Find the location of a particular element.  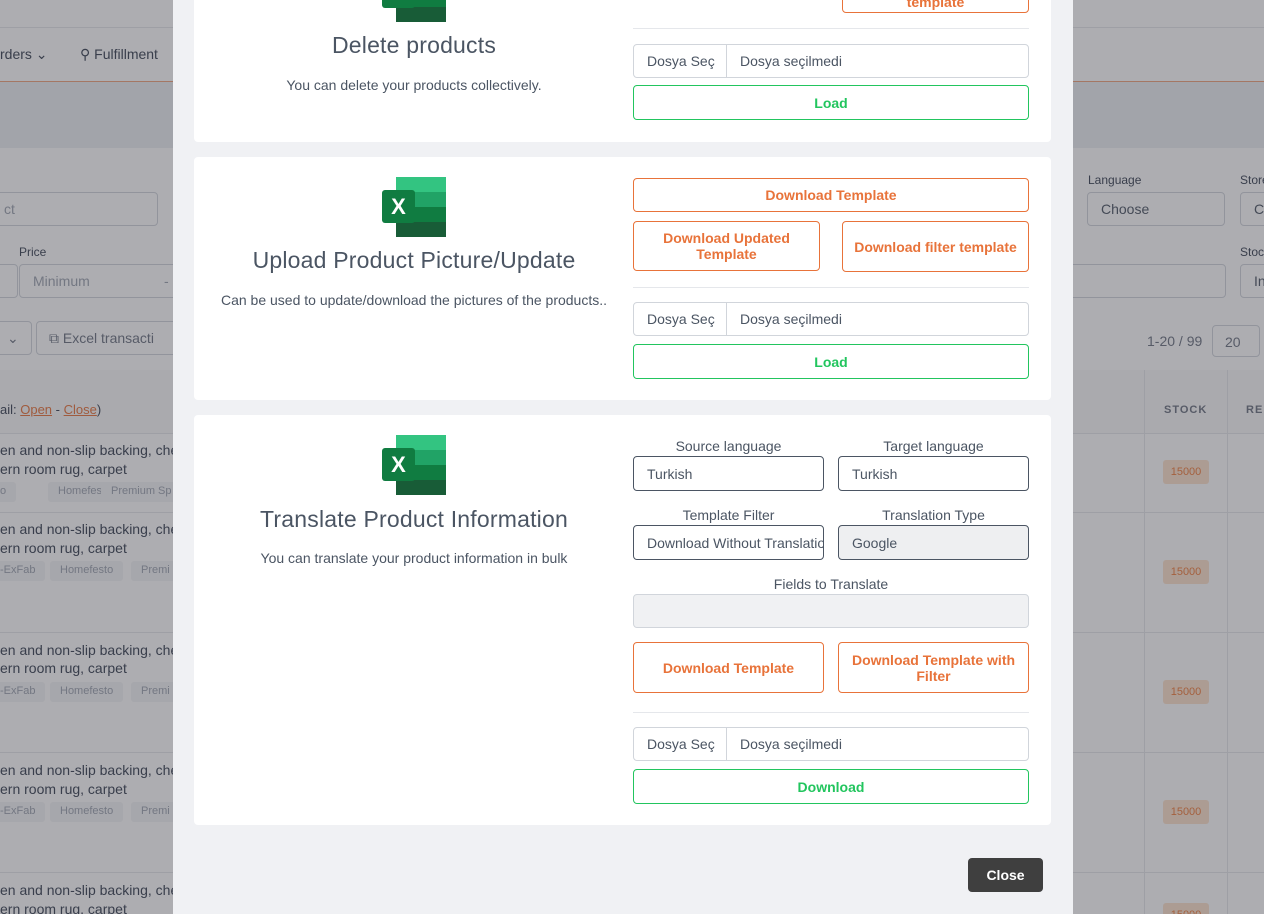

translation-type-label: Translation Type is located at coordinates (933, 515).